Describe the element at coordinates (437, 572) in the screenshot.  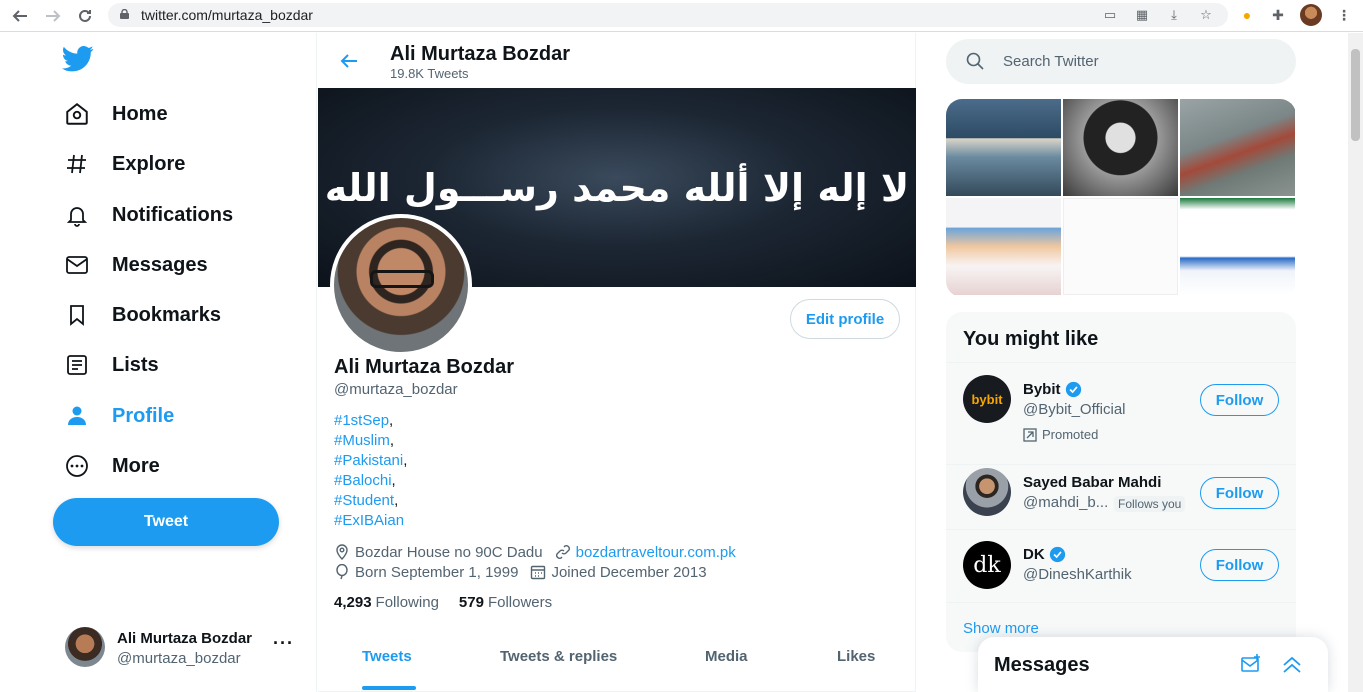
I see `profile-birthday: Born September 1, 1999` at that location.